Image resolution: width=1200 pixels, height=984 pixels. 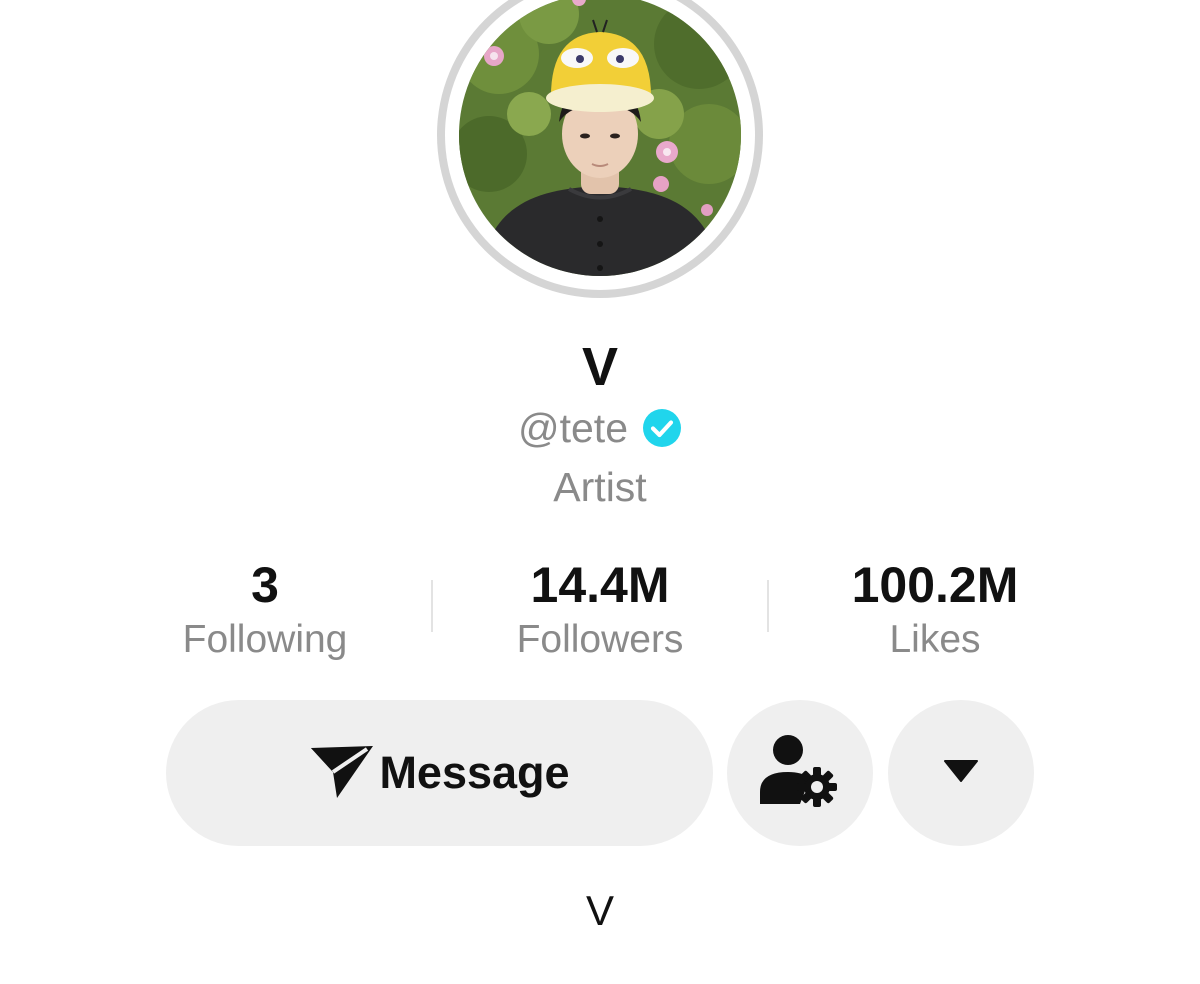 I want to click on followers-stat: 14.4M Followers, so click(x=600, y=611).